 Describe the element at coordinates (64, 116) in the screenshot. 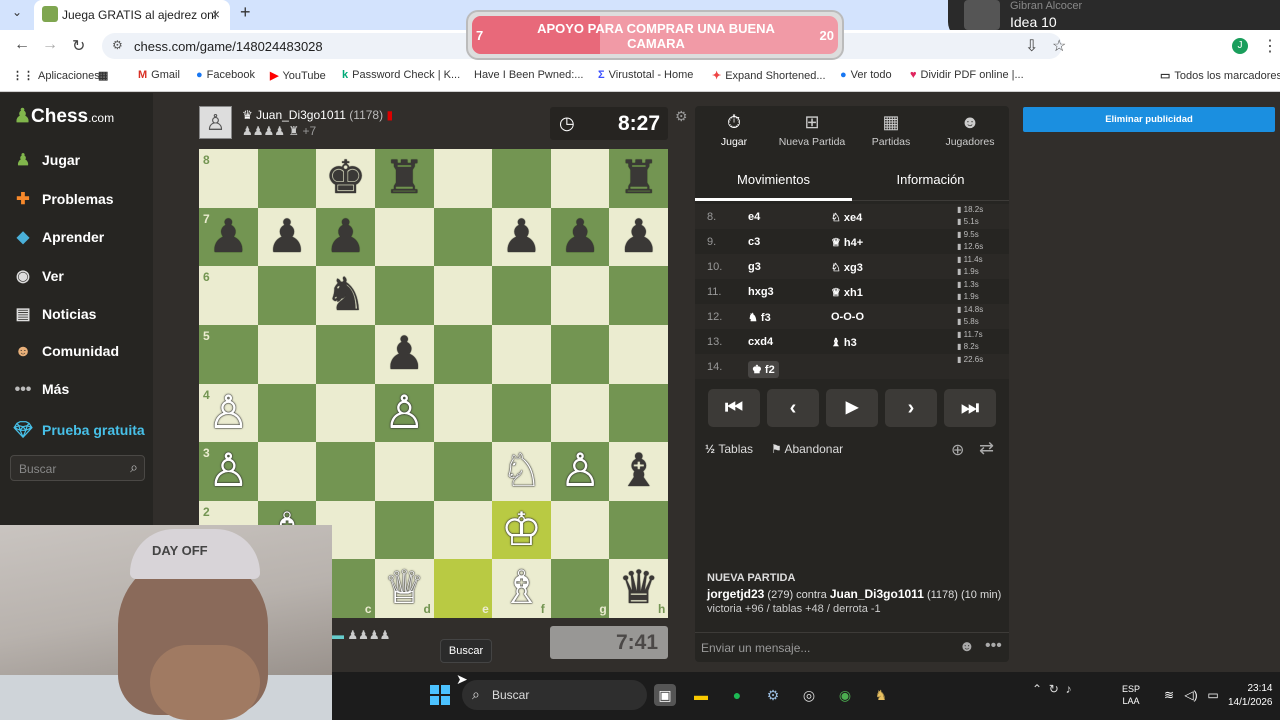

I see `chess-logo: ♟Chess.com` at that location.